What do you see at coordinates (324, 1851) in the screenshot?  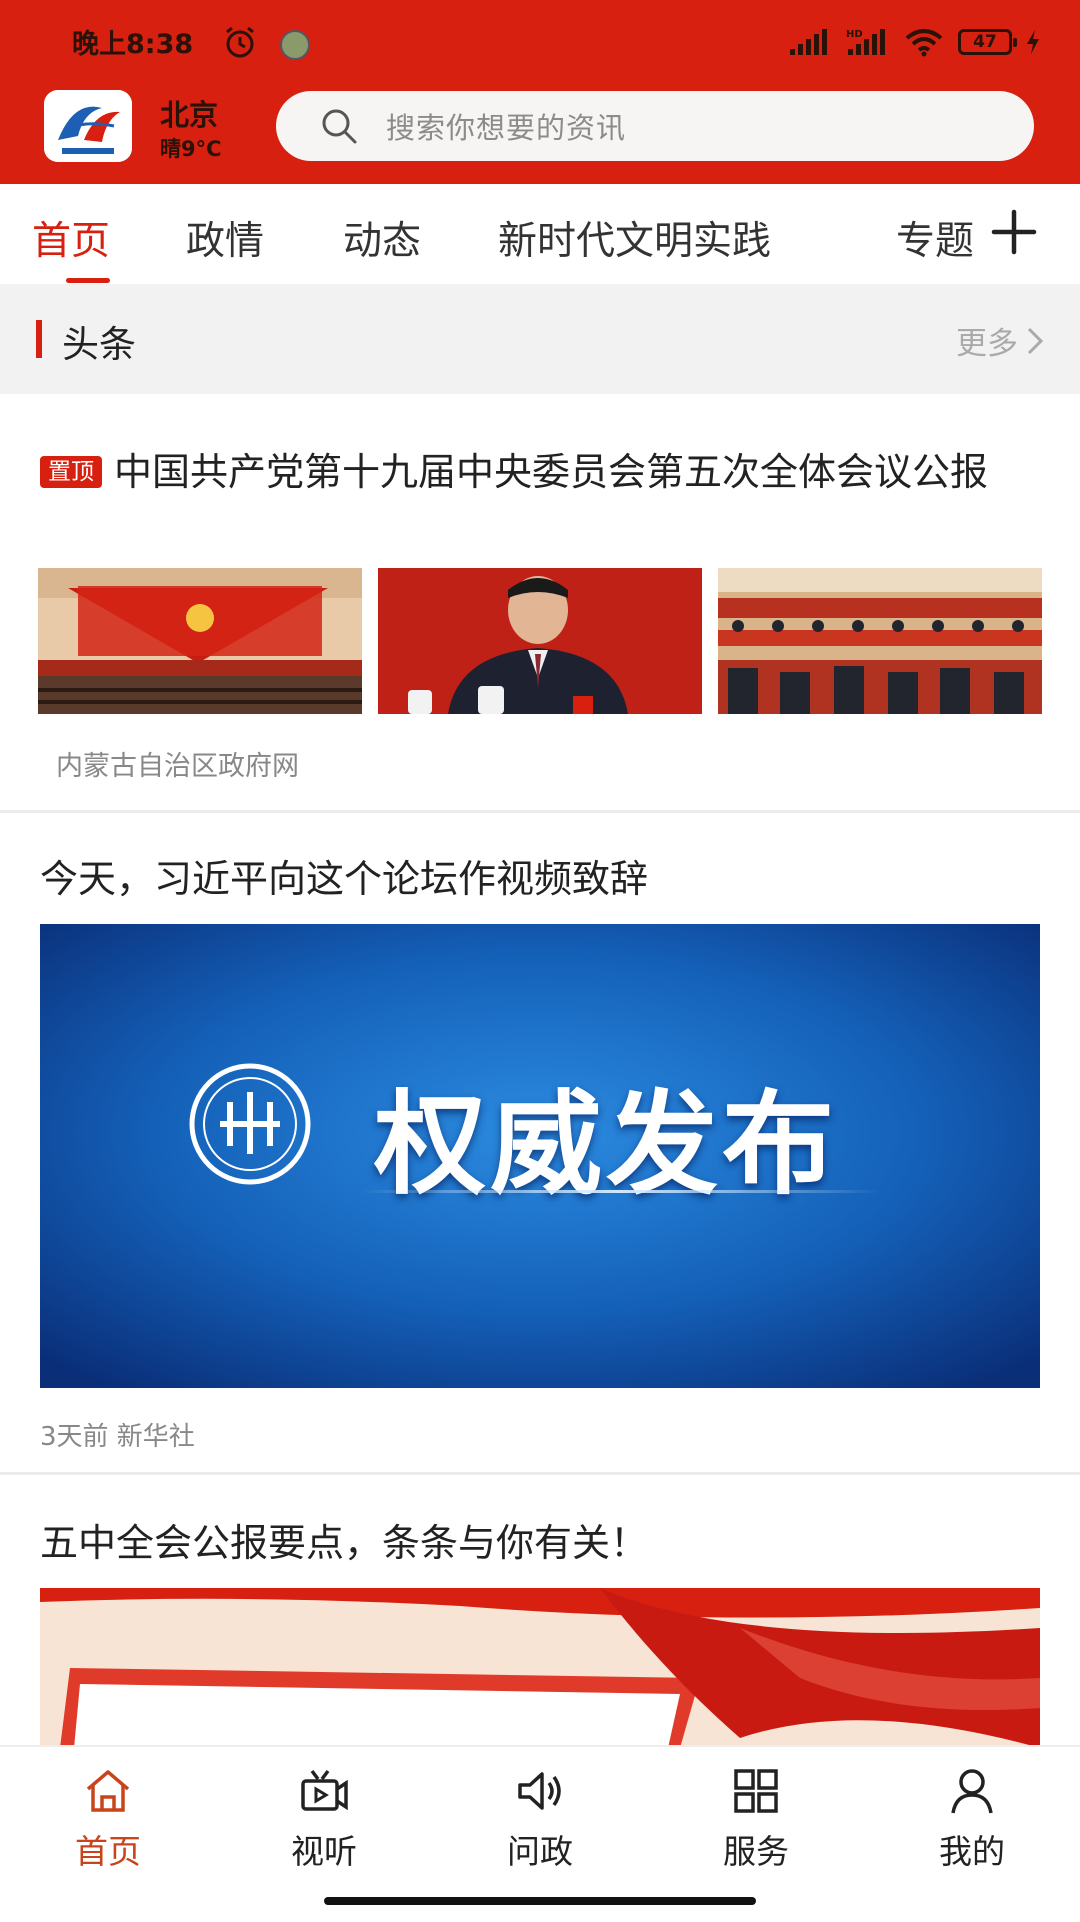 I see `nav-label: 视听` at bounding box center [324, 1851].